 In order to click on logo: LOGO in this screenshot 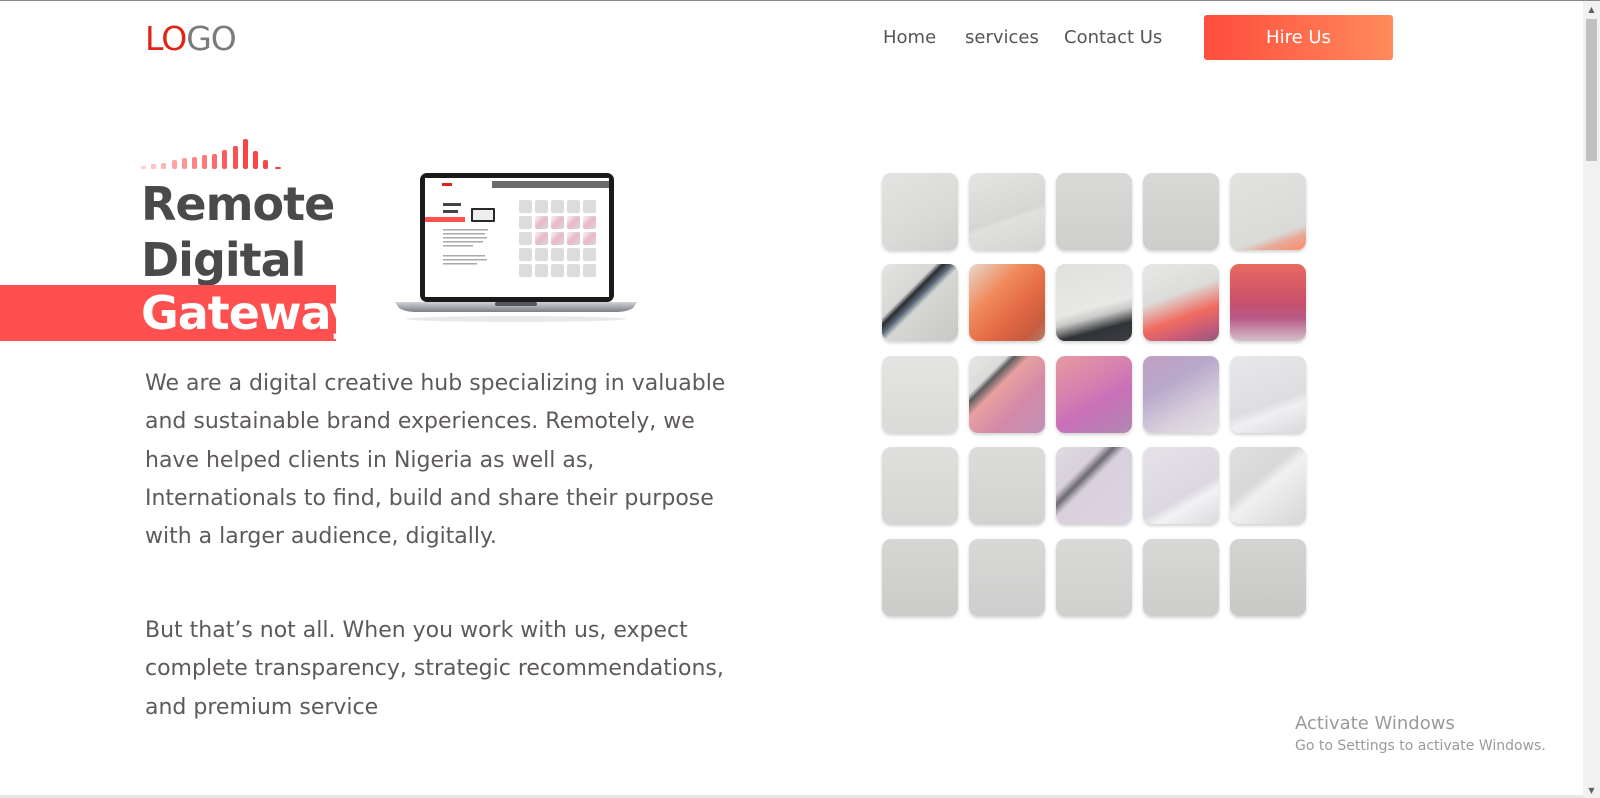, I will do `click(191, 39)`.